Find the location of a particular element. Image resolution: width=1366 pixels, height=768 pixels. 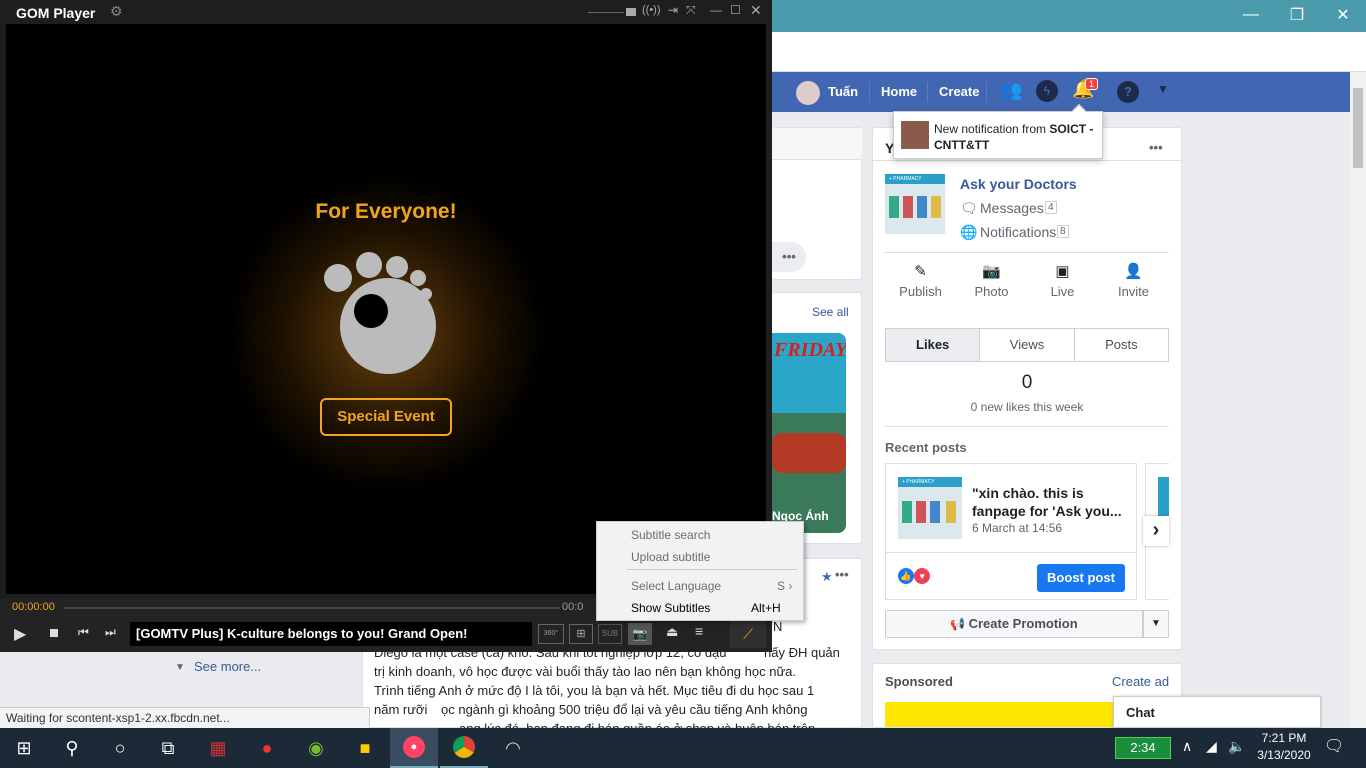

messenger-icon: ϟ is located at coordinates (1047, 91).